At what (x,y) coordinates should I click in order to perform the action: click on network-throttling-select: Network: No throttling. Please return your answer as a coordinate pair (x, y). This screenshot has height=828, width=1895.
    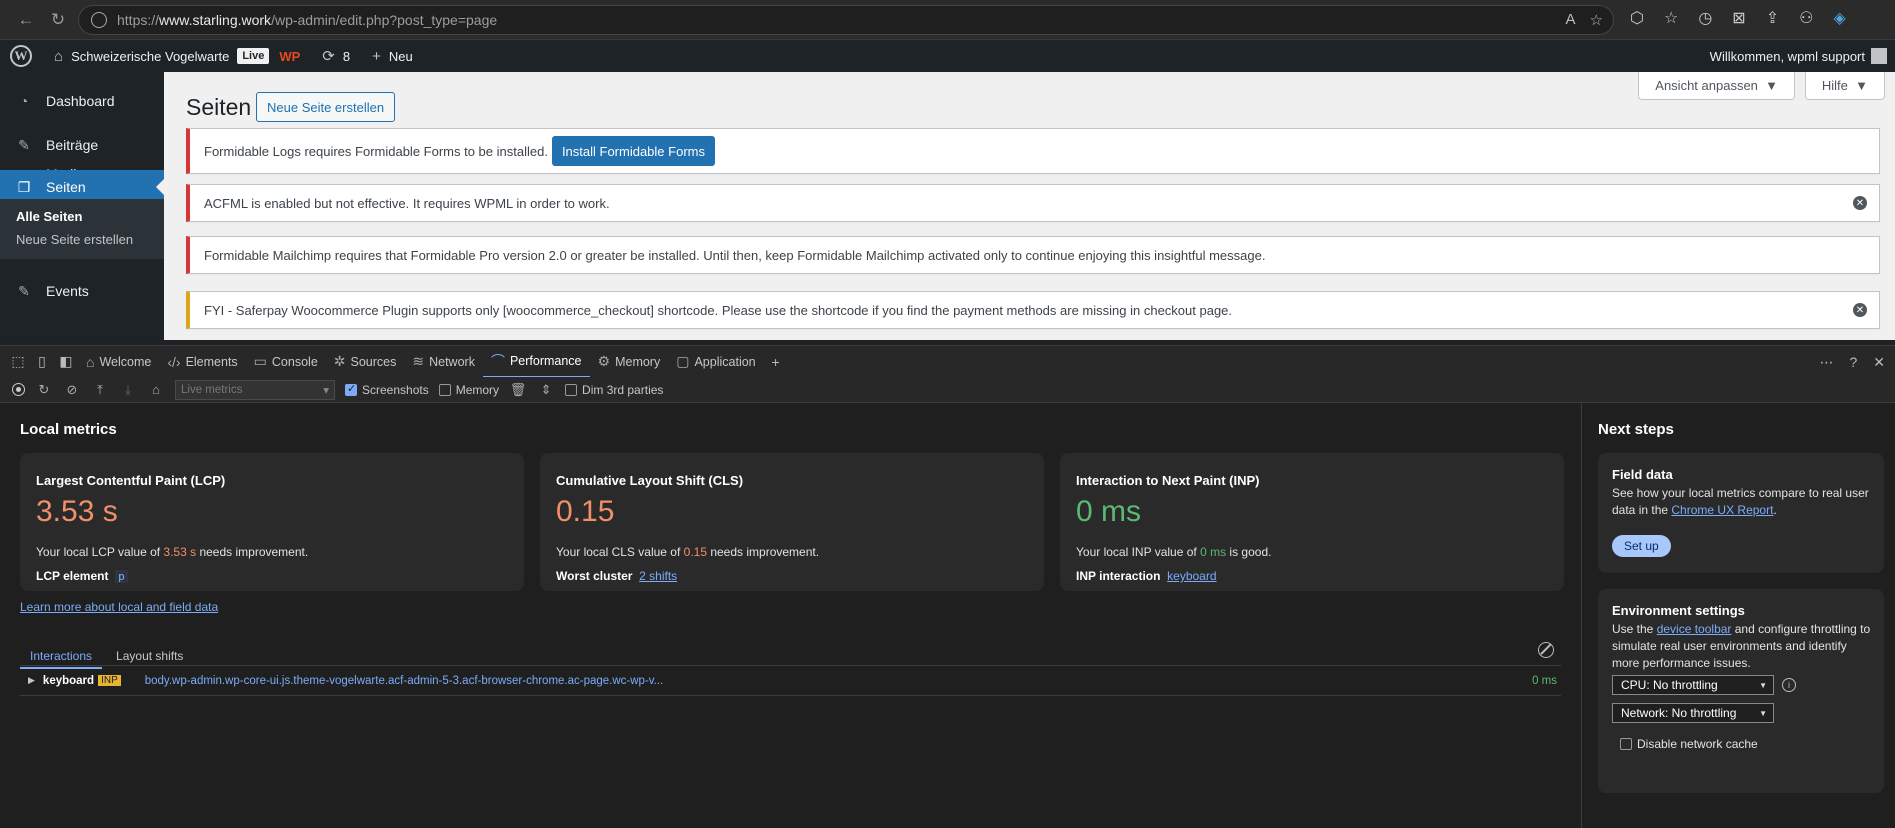
    Looking at the image, I should click on (1693, 713).